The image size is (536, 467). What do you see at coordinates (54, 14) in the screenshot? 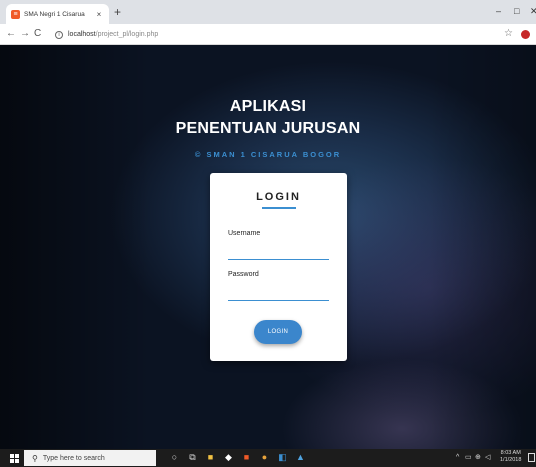
I see `tab-title: SMA Negri 1 Cisarua` at bounding box center [54, 14].